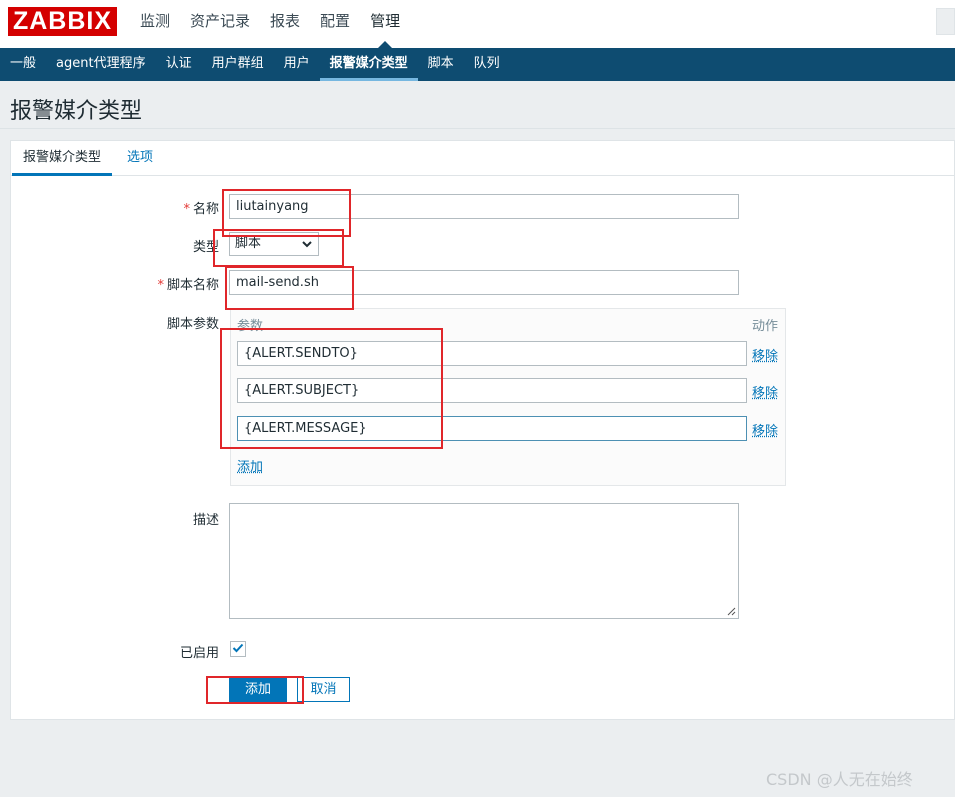 This screenshot has width=955, height=797. Describe the element at coordinates (285, 24) in the screenshot. I see `main-nav-reports: 报表` at that location.